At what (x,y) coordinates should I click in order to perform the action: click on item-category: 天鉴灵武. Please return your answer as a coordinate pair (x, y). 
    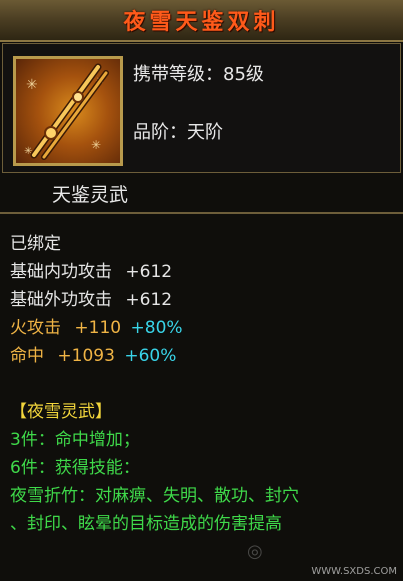
    Looking at the image, I should click on (90, 194).